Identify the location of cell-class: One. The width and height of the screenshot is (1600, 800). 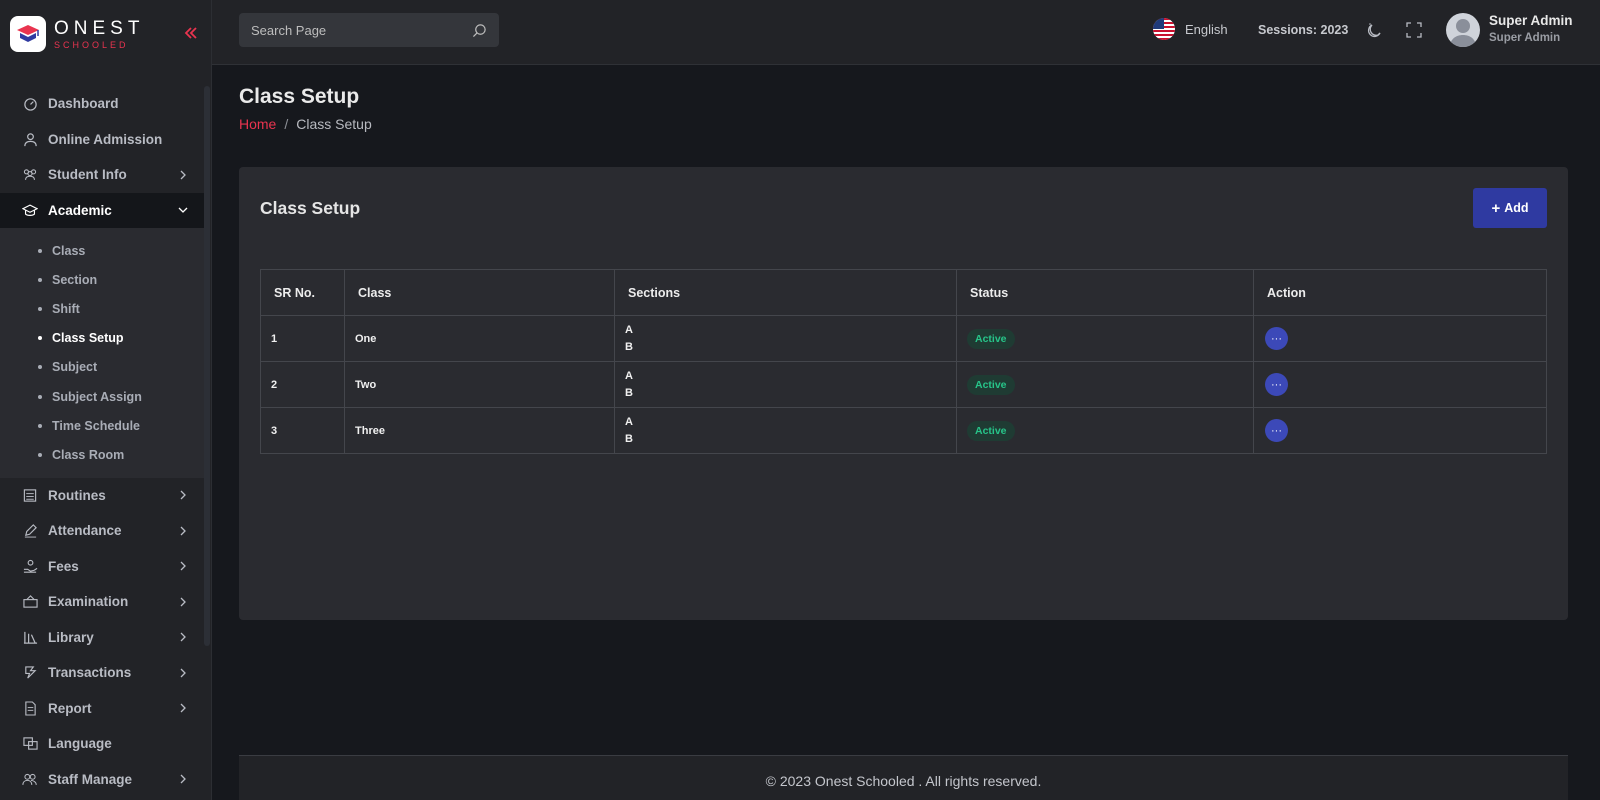
(479, 338).